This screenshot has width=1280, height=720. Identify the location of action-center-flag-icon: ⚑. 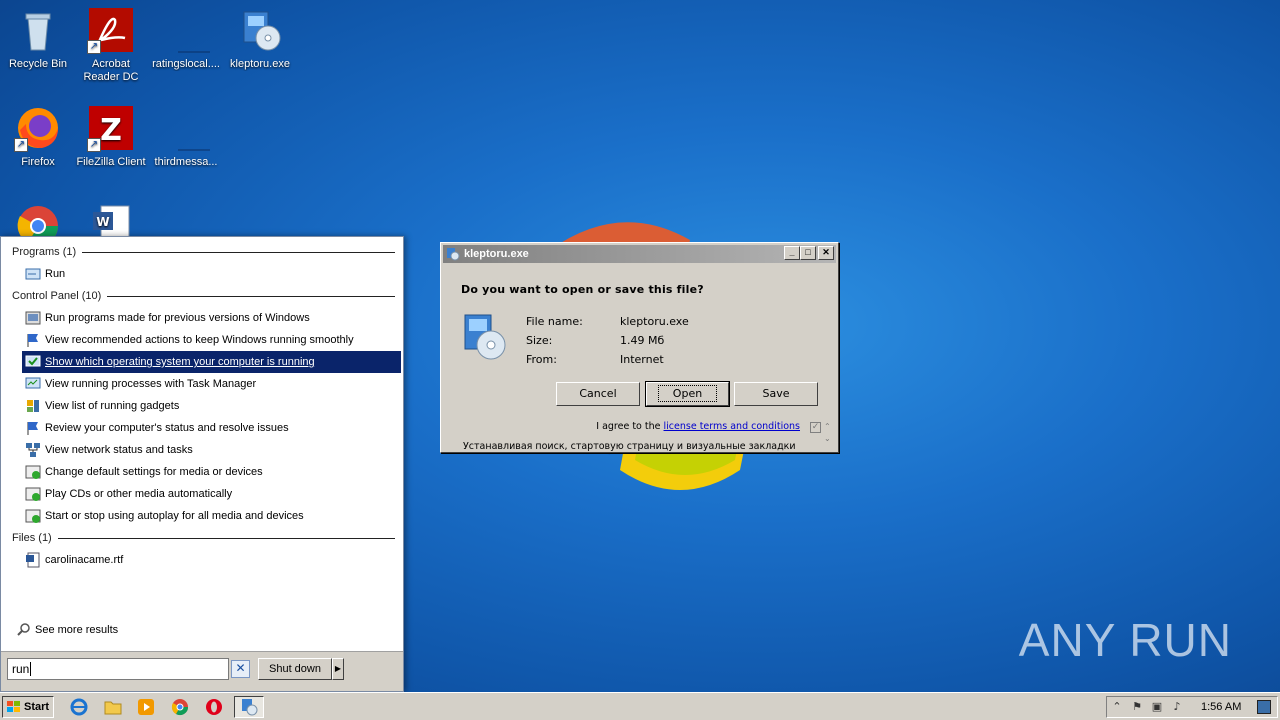
(1137, 707).